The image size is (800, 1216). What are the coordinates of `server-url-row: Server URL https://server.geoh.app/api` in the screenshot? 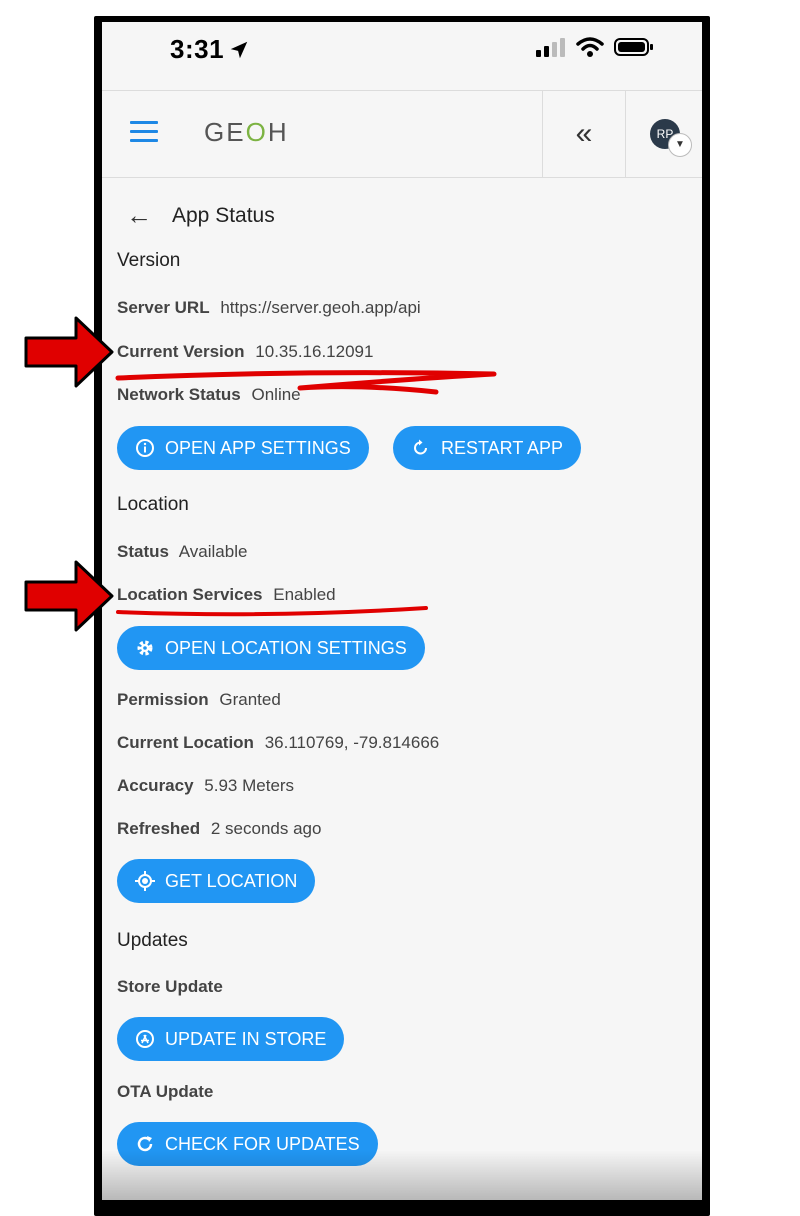 It's located at (269, 307).